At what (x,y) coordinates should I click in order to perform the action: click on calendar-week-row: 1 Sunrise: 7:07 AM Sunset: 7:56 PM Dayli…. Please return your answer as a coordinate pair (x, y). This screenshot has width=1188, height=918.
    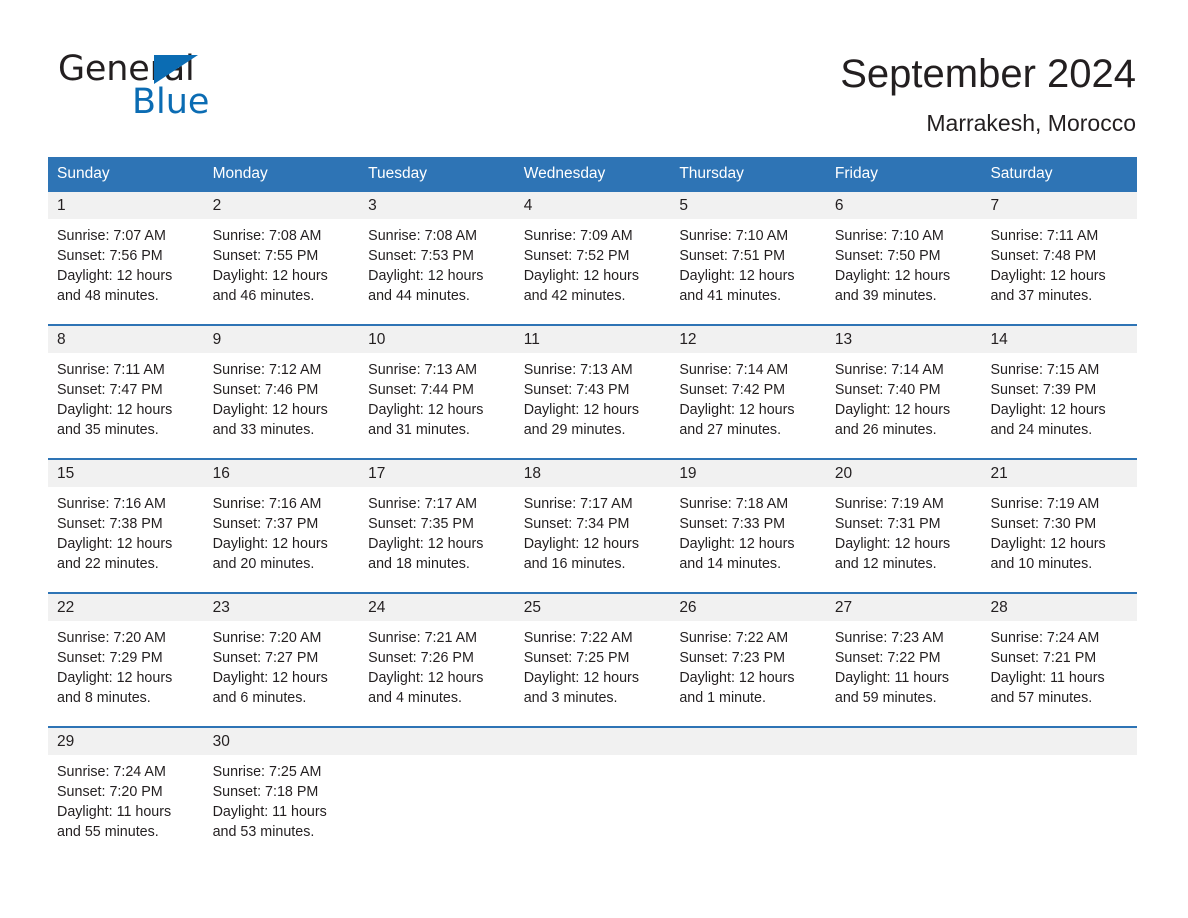
    Looking at the image, I should click on (593, 257).